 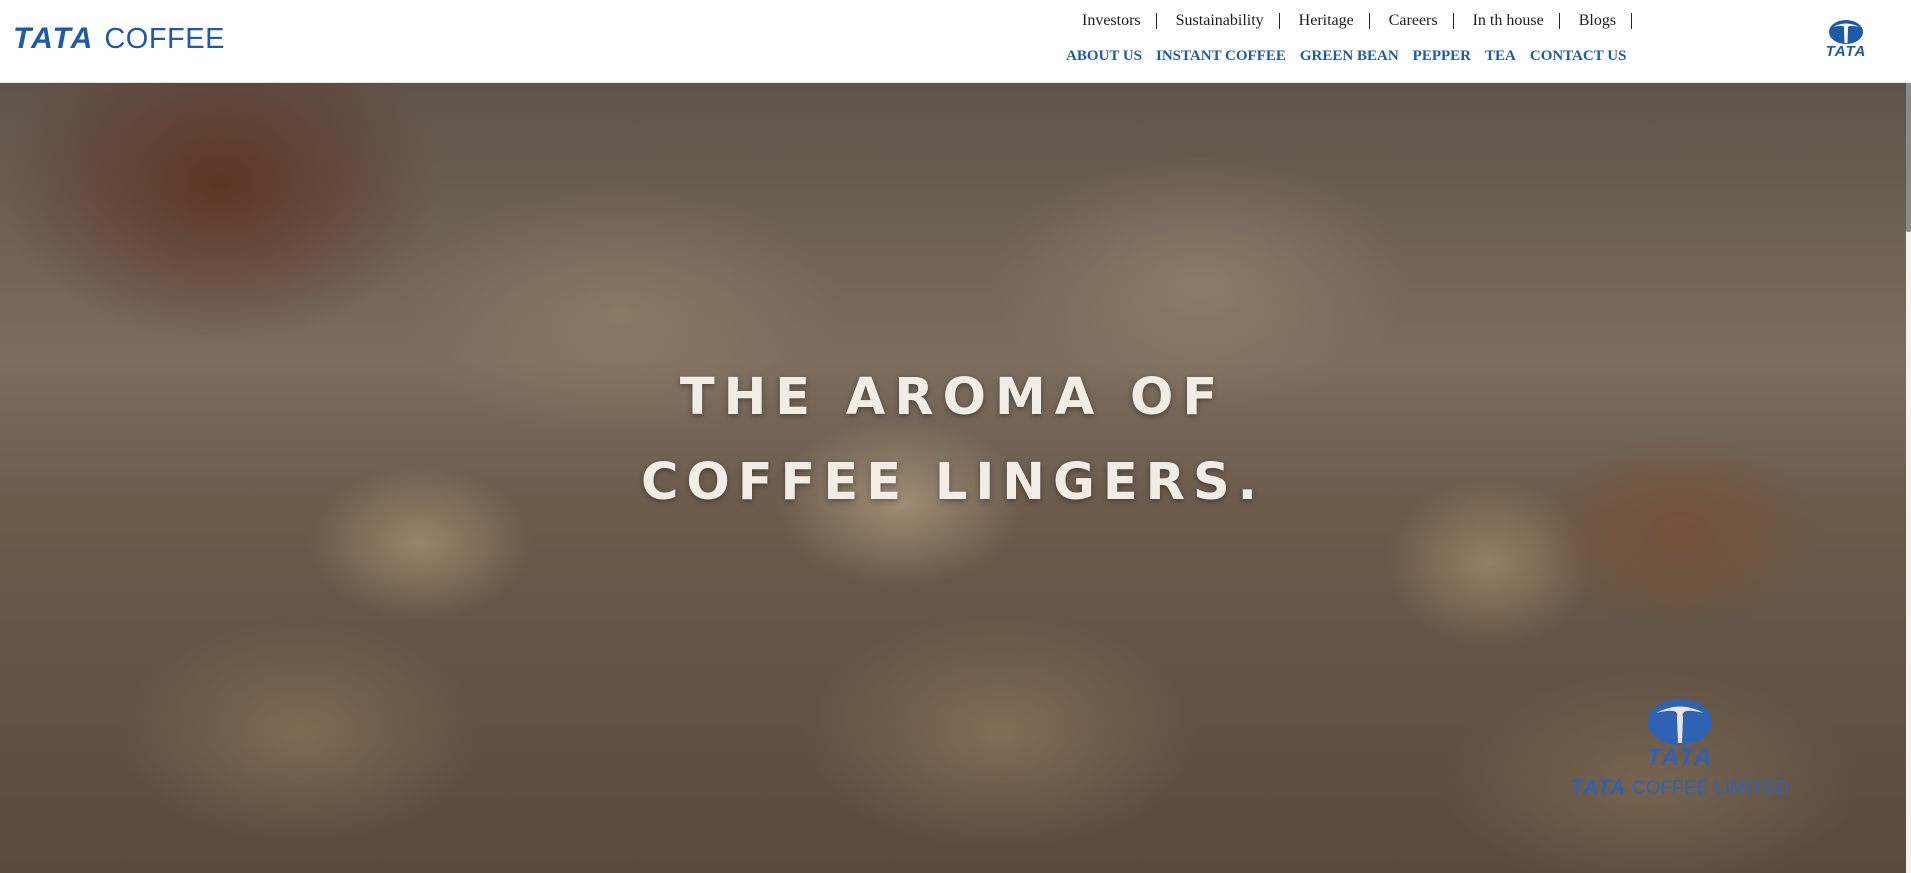 I want to click on company-brand: TATA, so click(x=1598, y=787).